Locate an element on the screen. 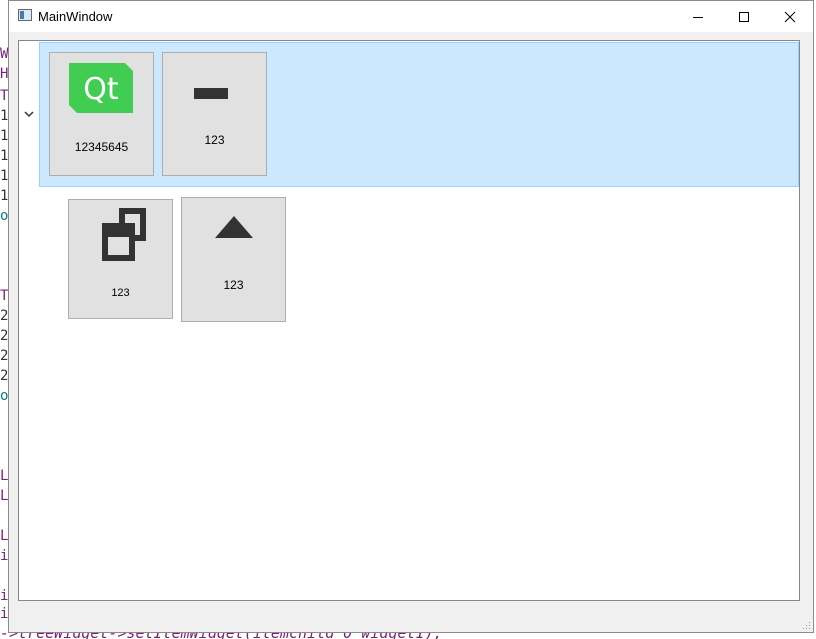 The image size is (816, 639). title-bar: MainWindow is located at coordinates (411, 16).